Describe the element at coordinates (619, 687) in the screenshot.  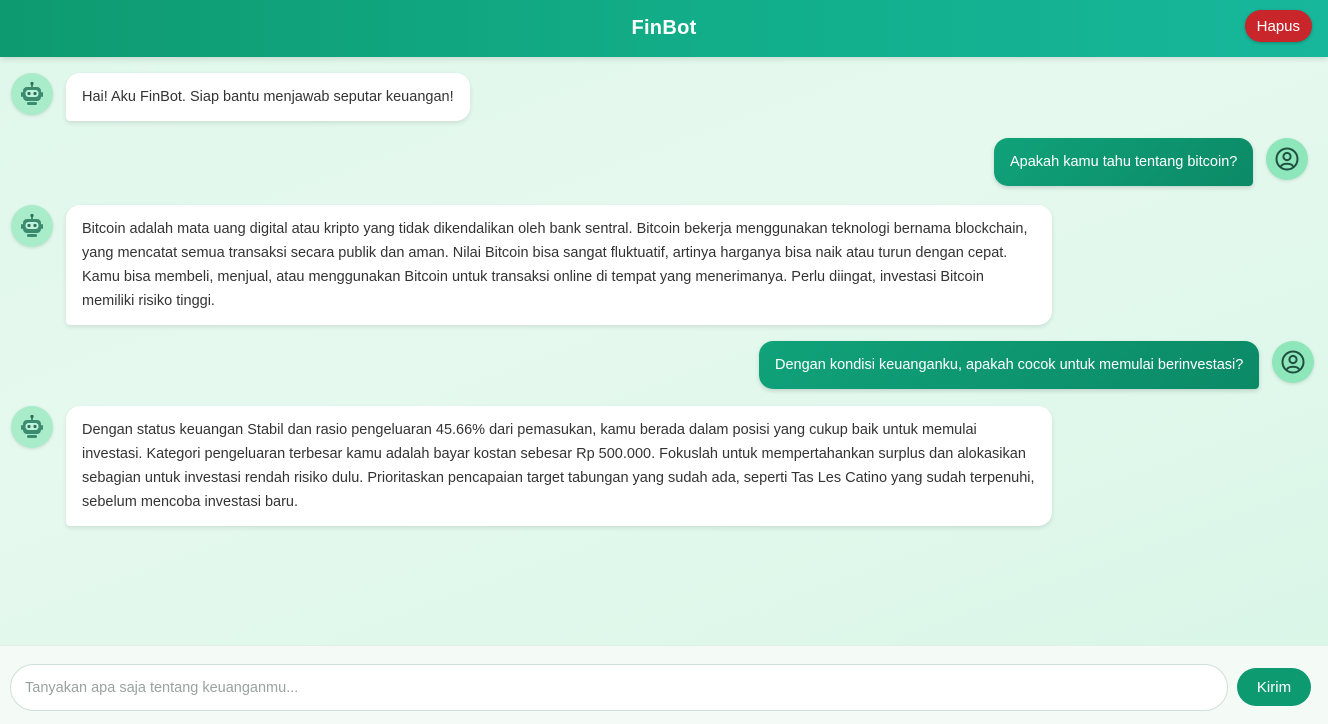
I see `message-input` at that location.